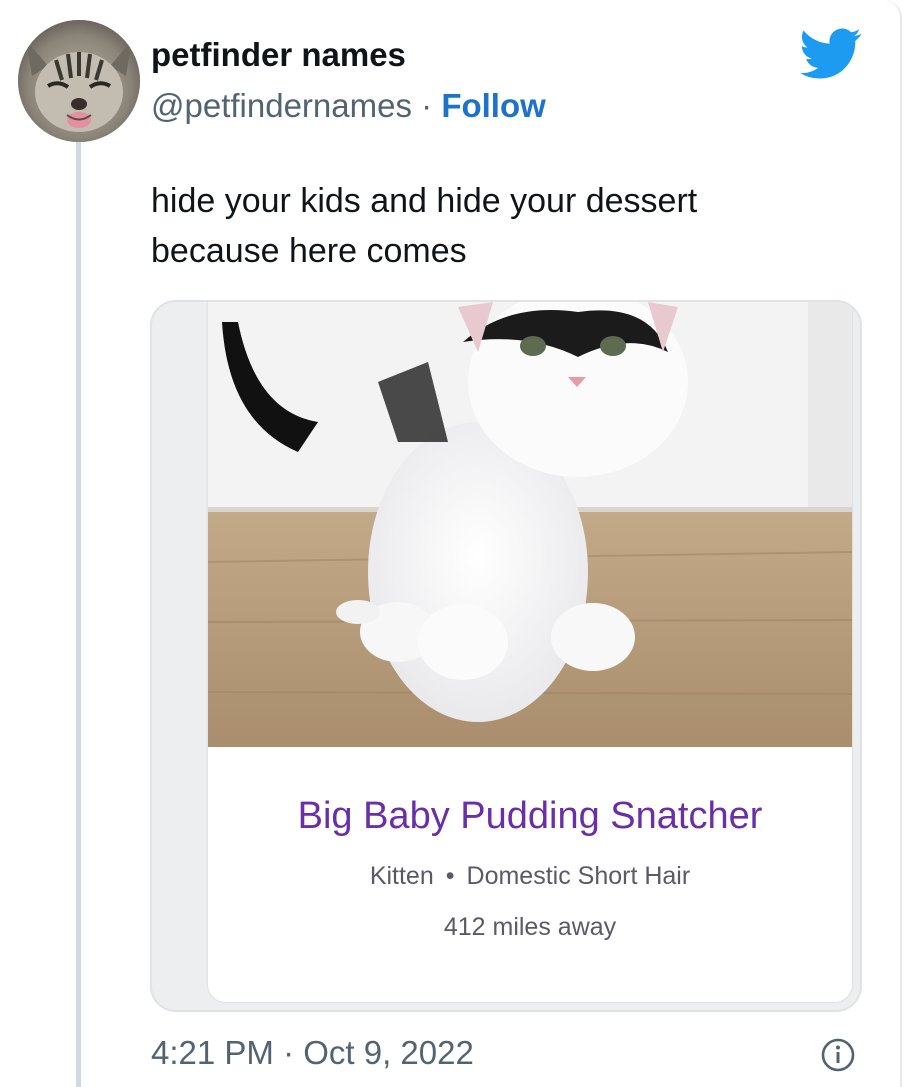 This screenshot has height=1087, width=910. Describe the element at coordinates (281, 105) in the screenshot. I see `handle: @petfindernames` at that location.